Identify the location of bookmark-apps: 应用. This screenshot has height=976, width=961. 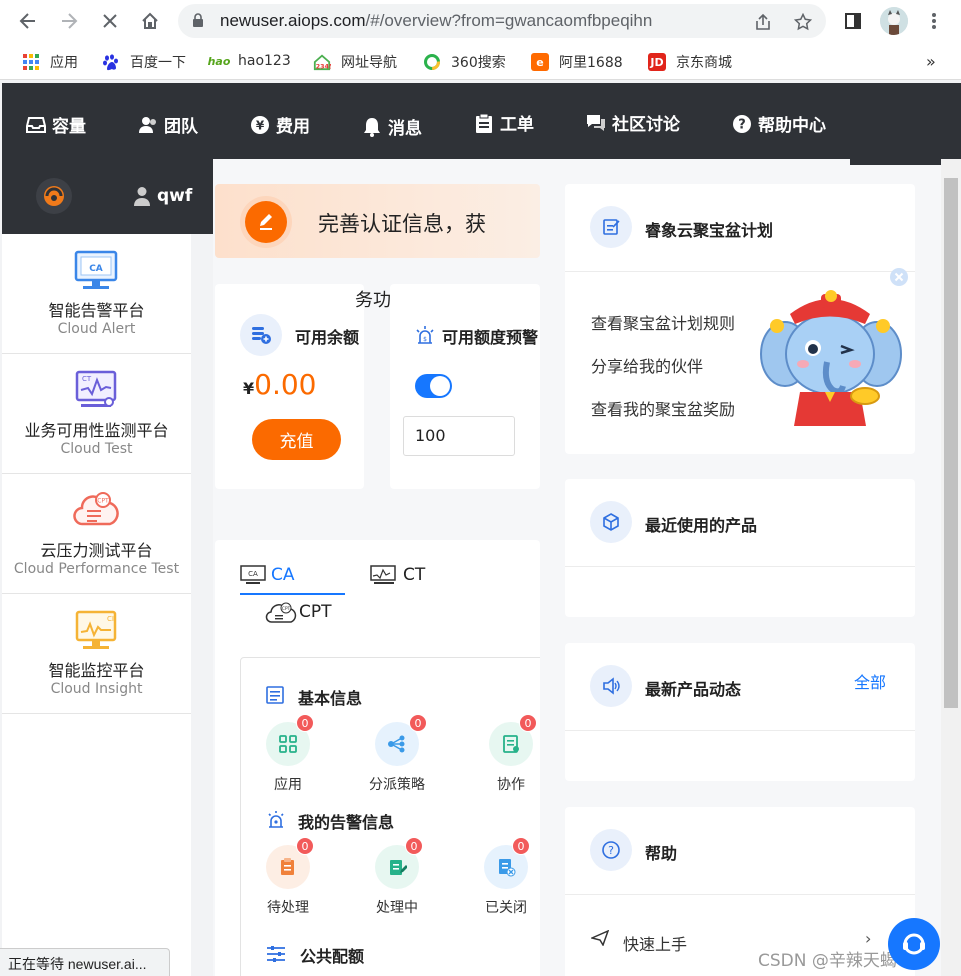
(50, 62).